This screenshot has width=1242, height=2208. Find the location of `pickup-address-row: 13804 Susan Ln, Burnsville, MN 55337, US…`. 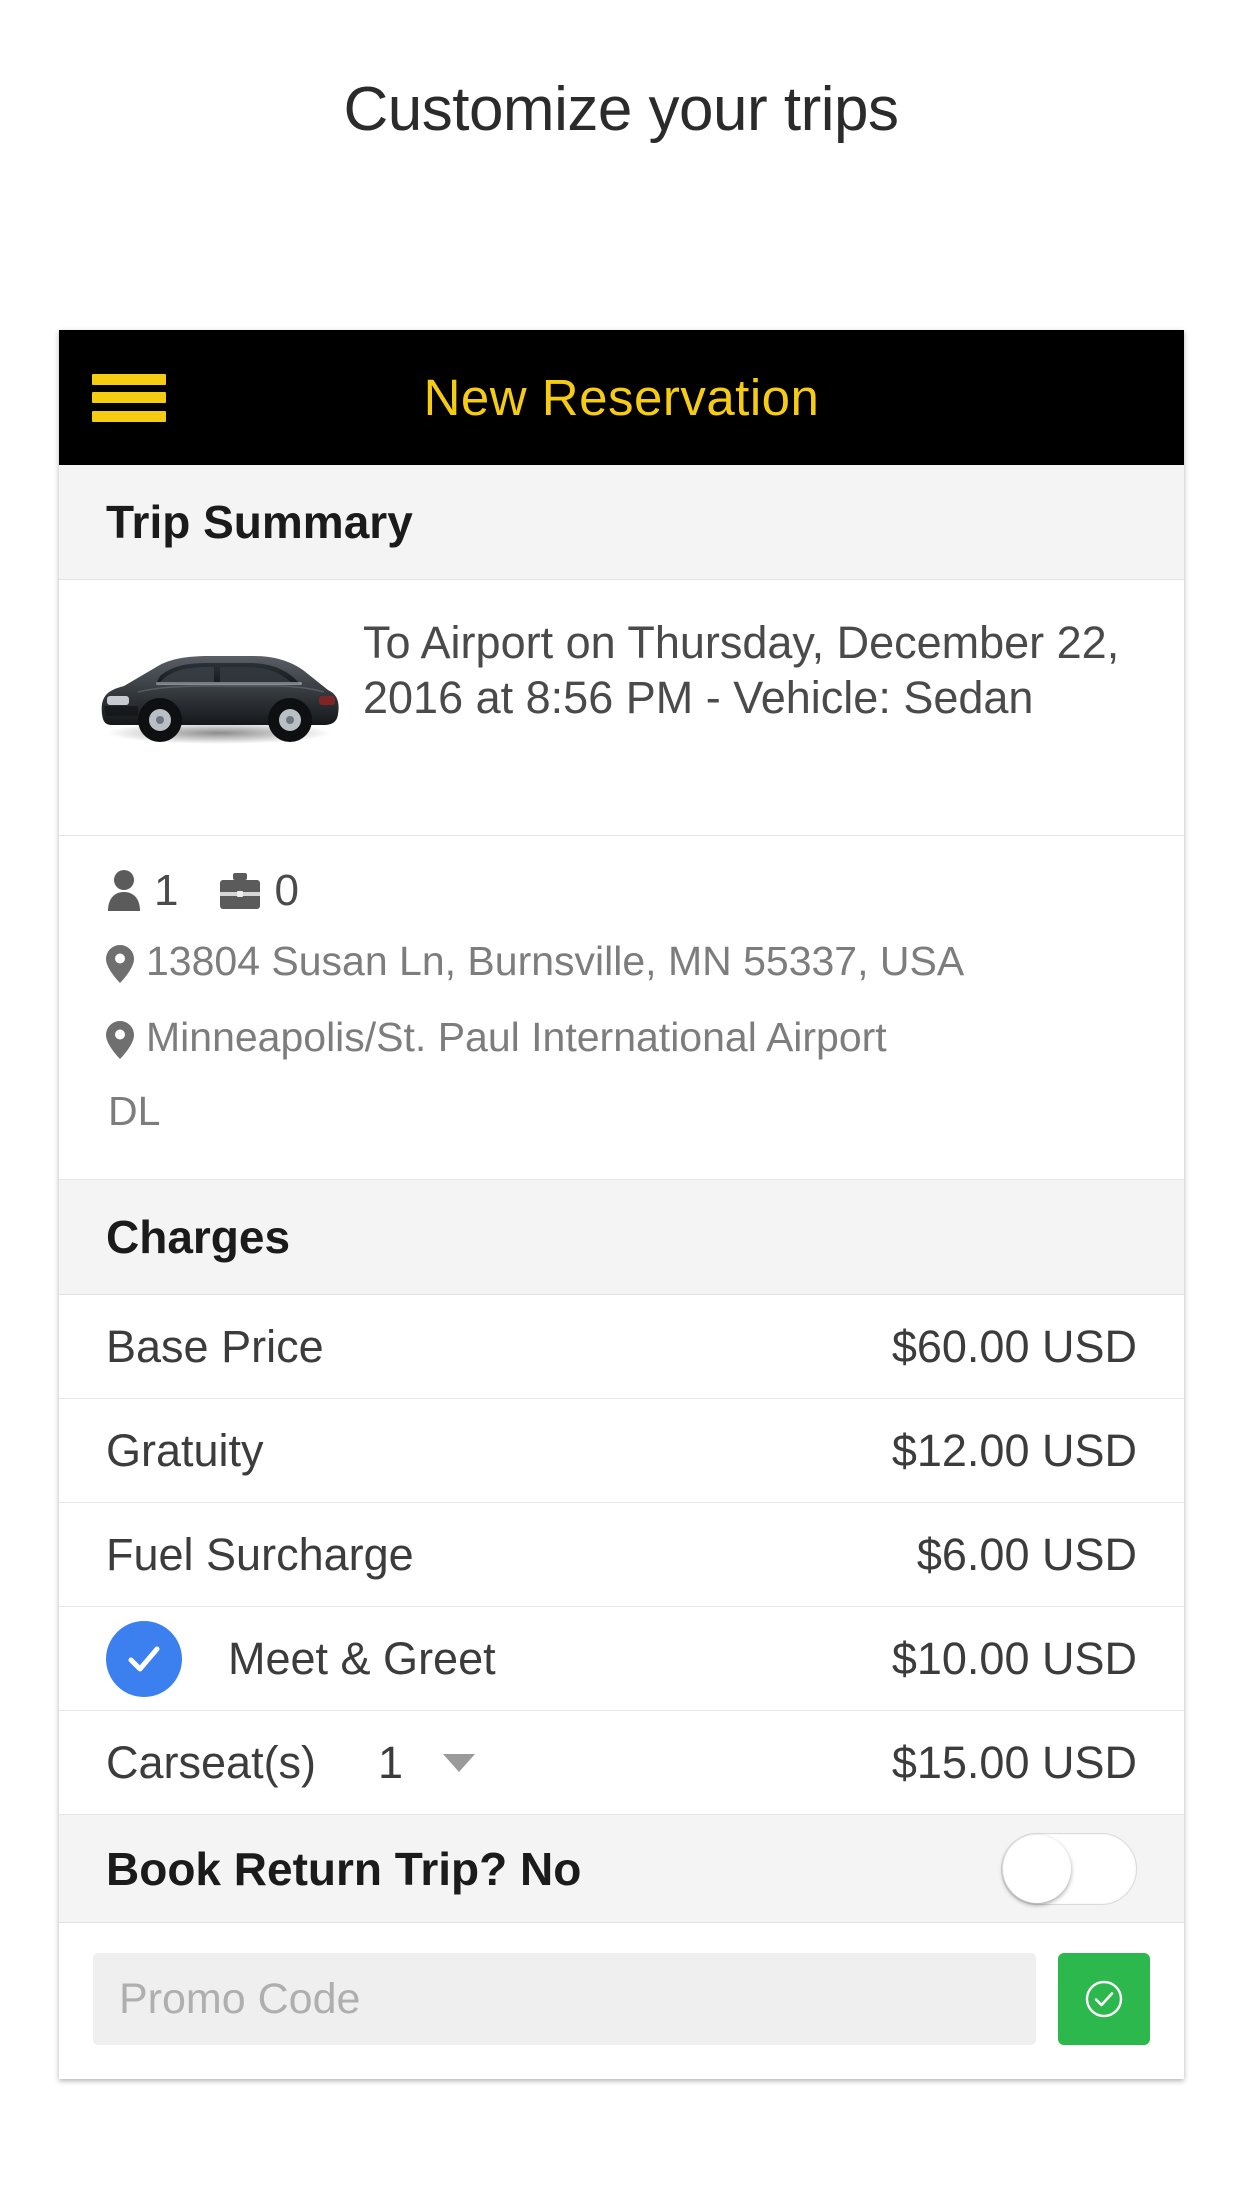

pickup-address-row: 13804 Susan Ln, Burnsville, MN 55337, US… is located at coordinates (621, 965).